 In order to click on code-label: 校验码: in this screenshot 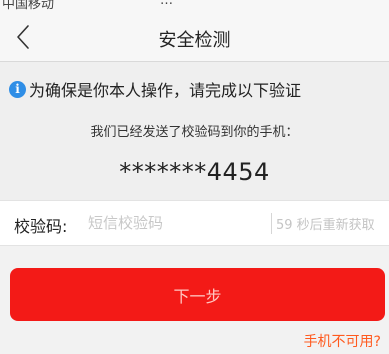, I will do `click(41, 226)`.